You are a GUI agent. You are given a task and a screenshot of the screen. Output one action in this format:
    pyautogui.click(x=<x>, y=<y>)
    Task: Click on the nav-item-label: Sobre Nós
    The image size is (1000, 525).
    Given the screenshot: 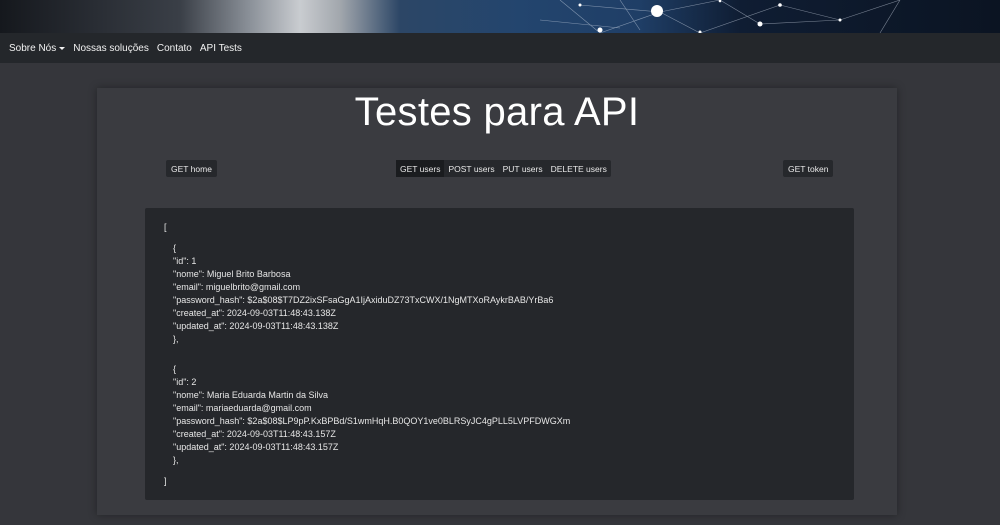 What is the action you would take?
    pyautogui.click(x=33, y=48)
    